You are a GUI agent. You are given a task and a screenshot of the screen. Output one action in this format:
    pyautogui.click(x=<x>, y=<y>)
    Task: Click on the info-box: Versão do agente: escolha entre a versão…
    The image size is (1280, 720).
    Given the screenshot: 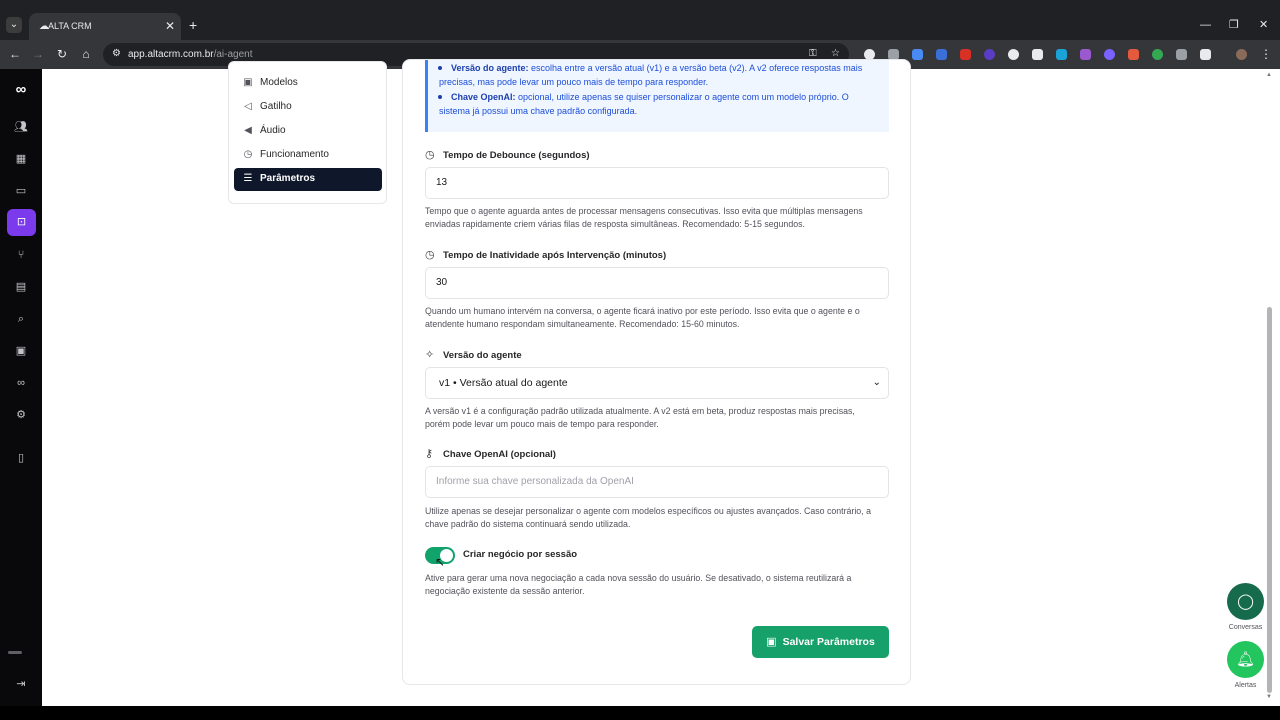 What is the action you would take?
    pyautogui.click(x=657, y=96)
    